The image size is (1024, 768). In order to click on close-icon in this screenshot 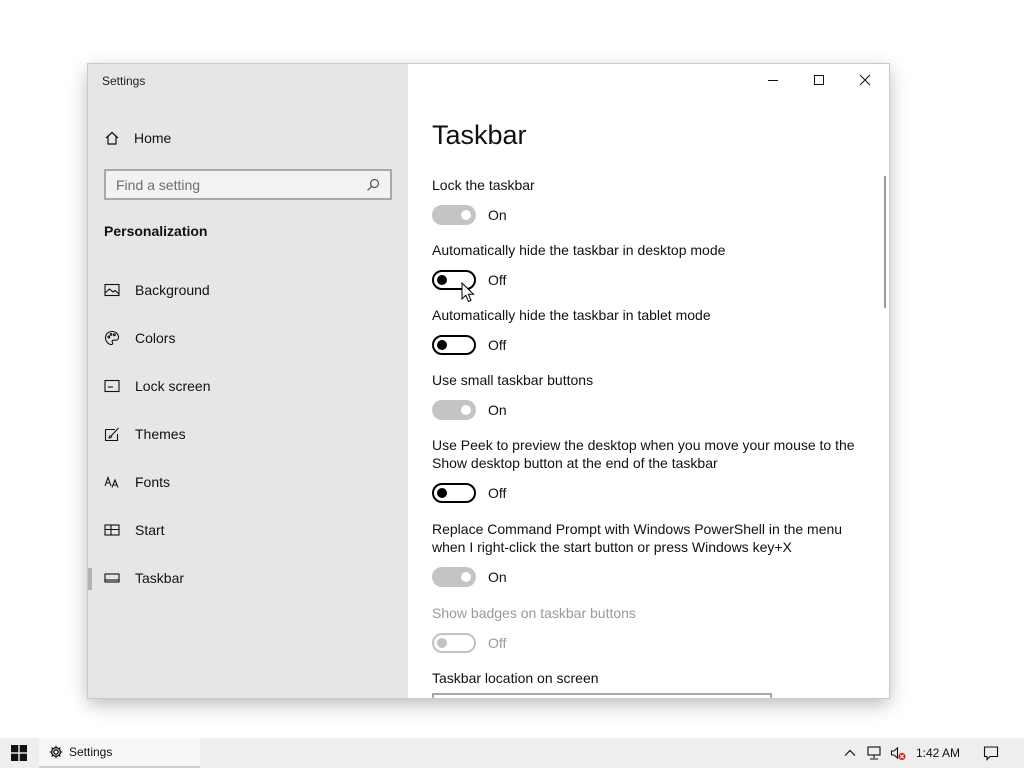, I will do `click(865, 80)`.